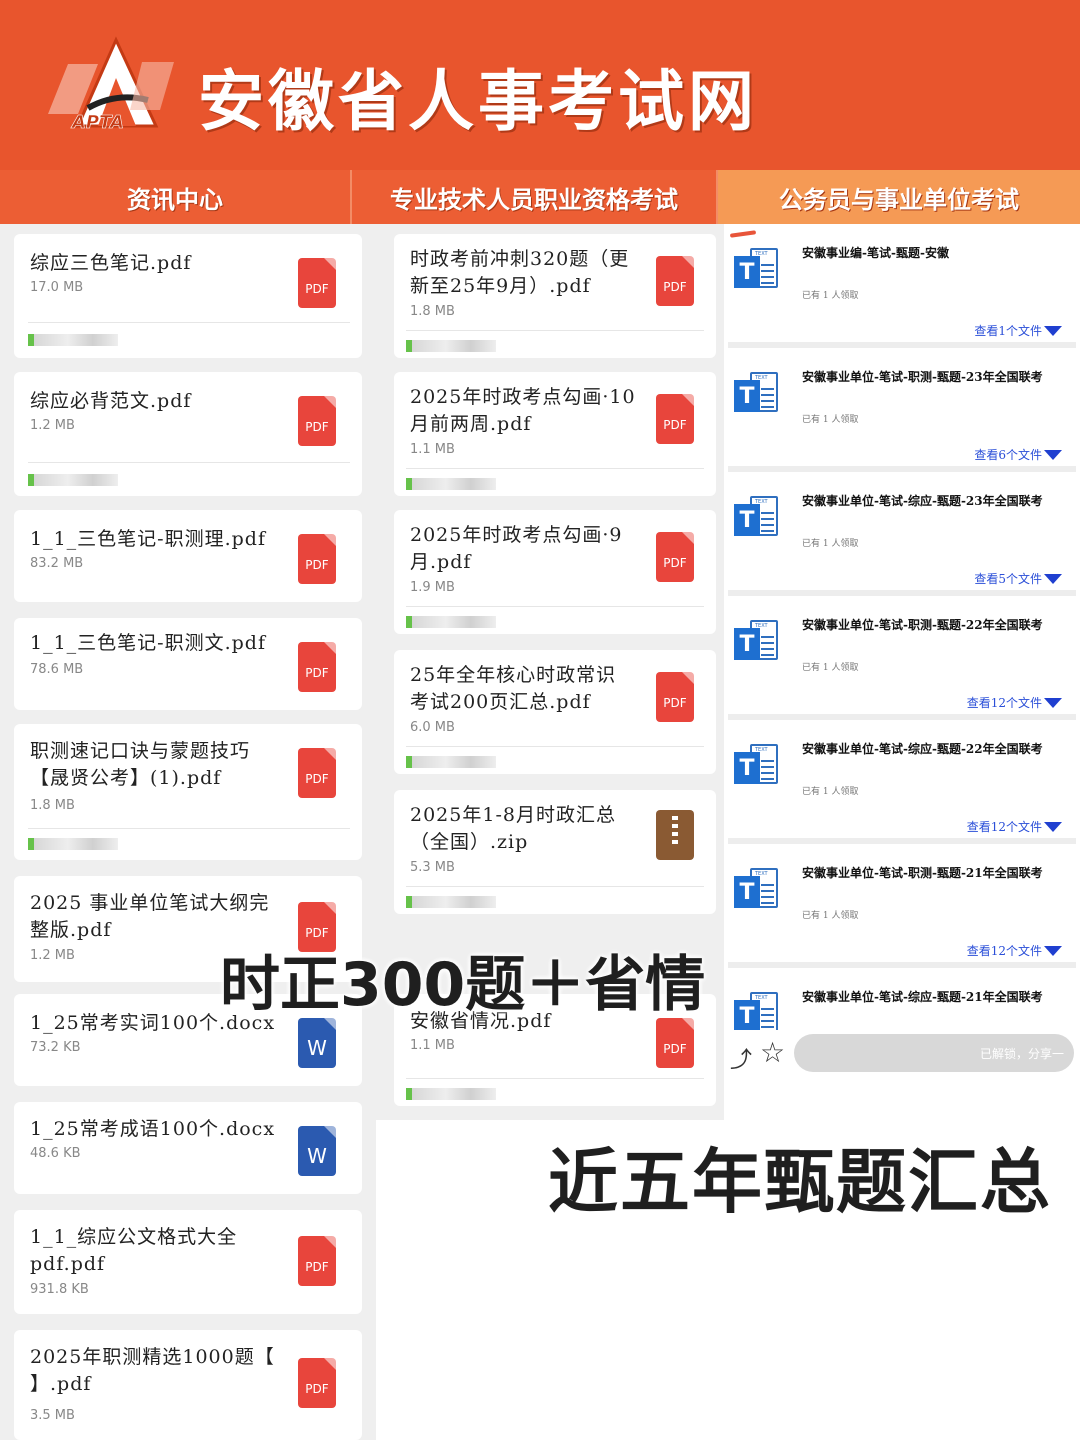 The width and height of the screenshot is (1080, 1440). Describe the element at coordinates (934, 1053) in the screenshot. I see `unlock-button: 已解锁，分享一` at that location.